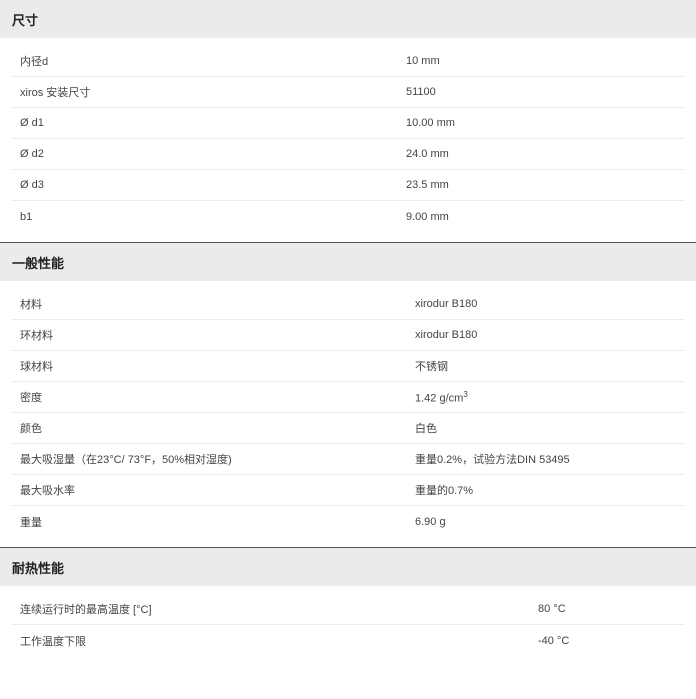 This screenshot has height=699, width=696. Describe the element at coordinates (423, 61) in the screenshot. I see `spec-value: 10 mm` at that location.